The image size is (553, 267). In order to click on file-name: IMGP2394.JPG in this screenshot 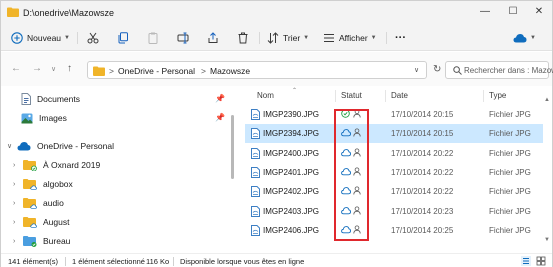, I will do `click(291, 134)`.